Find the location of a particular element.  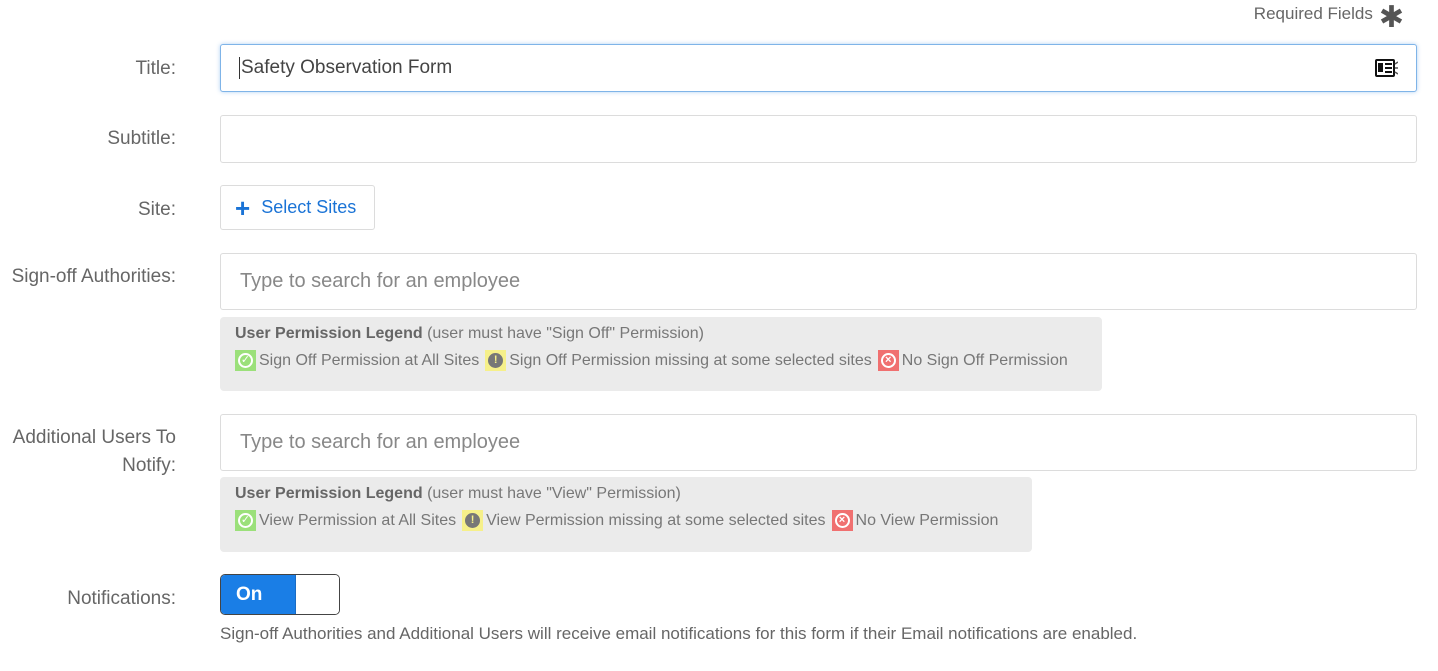

additional-users-label-line1: Additional Users To is located at coordinates (94, 437).